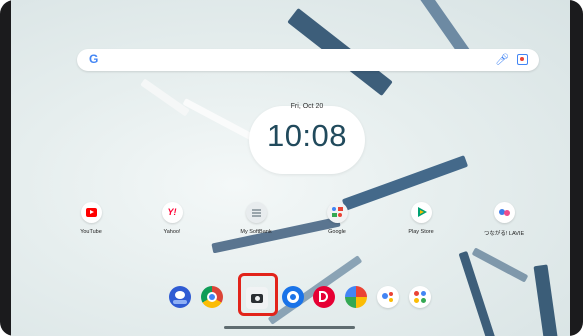 This screenshot has width=583, height=336. Describe the element at coordinates (289, 327) in the screenshot. I see `gesture-handle` at that location.